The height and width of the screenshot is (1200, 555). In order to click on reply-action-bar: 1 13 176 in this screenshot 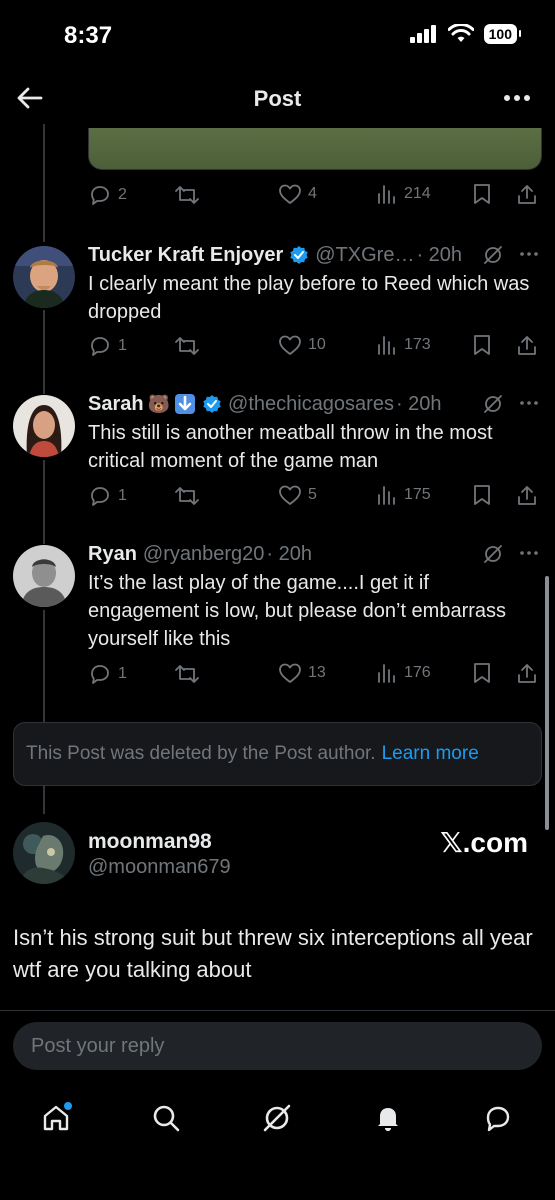, I will do `click(318, 674)`.